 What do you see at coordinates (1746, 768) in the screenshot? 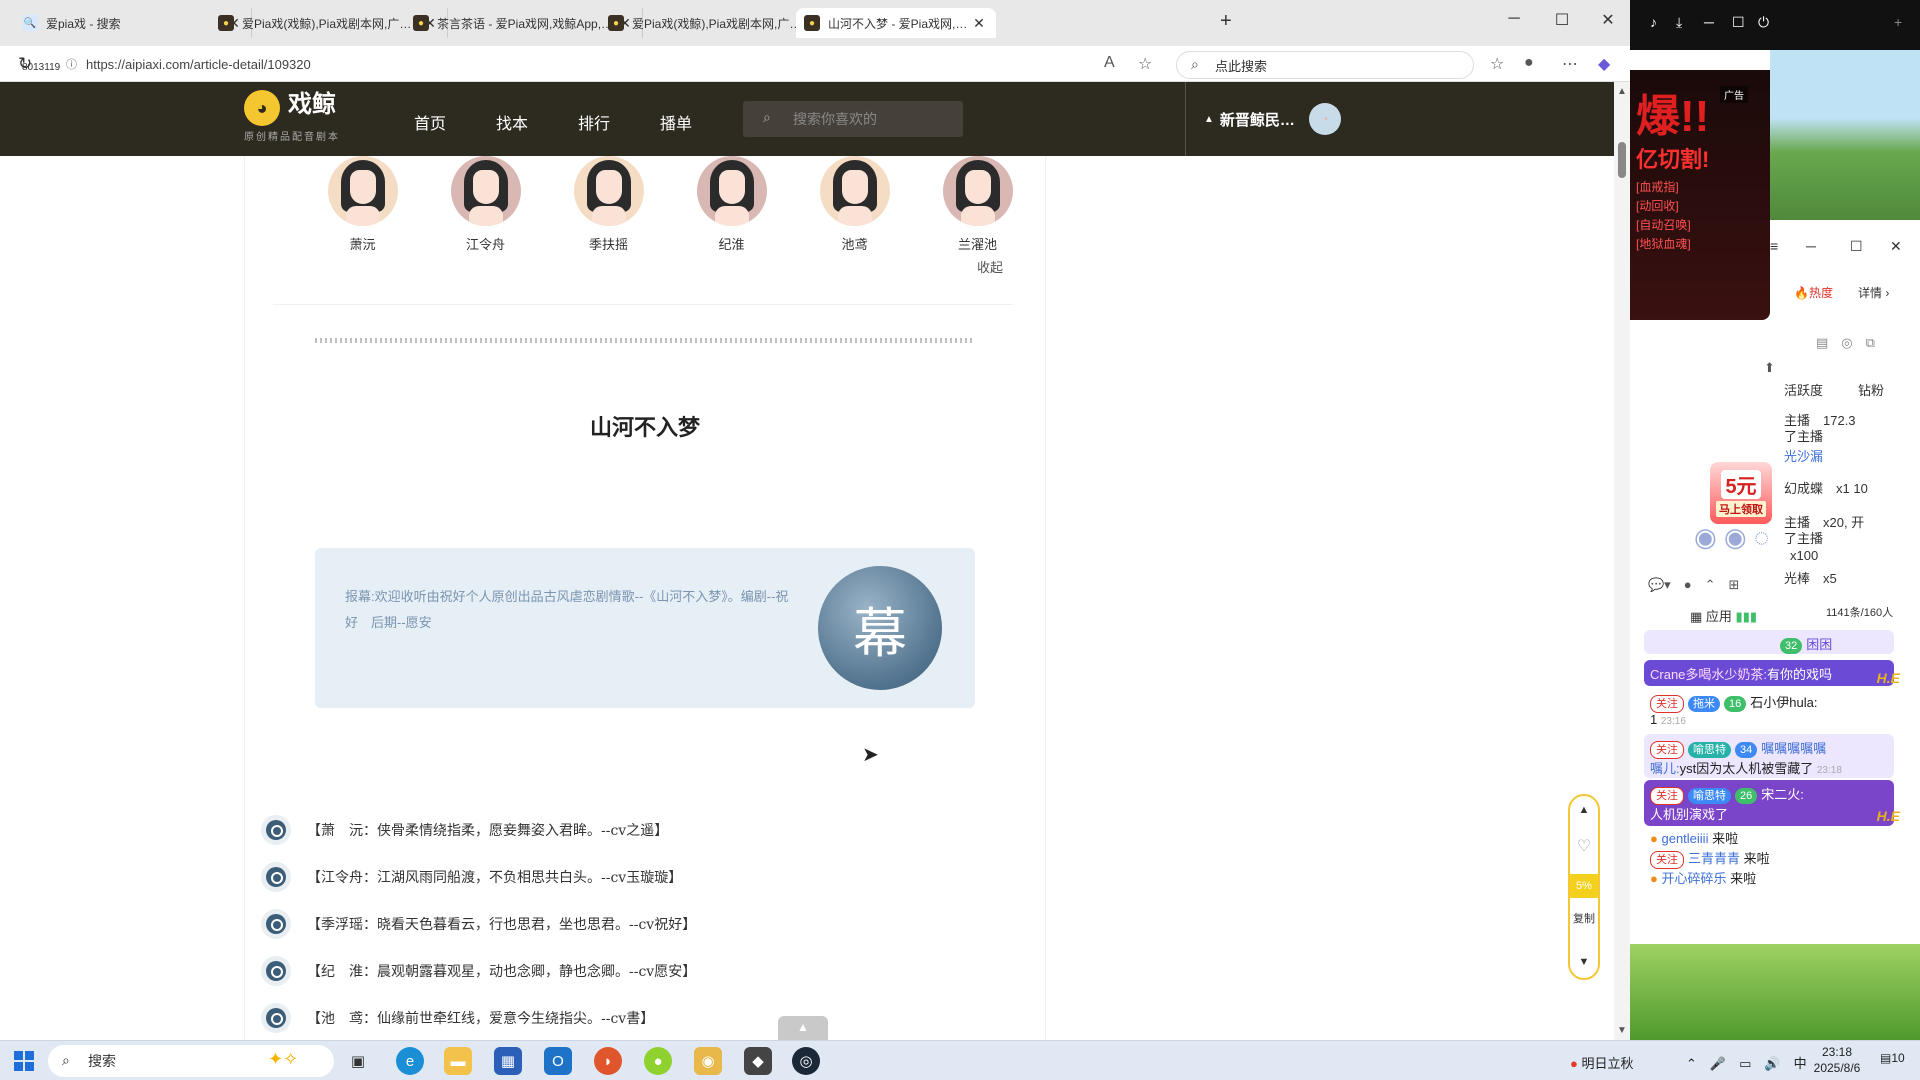
I see `chat-line: 嘱儿:yst因为太人机被雪藏了 23:18` at bounding box center [1746, 768].